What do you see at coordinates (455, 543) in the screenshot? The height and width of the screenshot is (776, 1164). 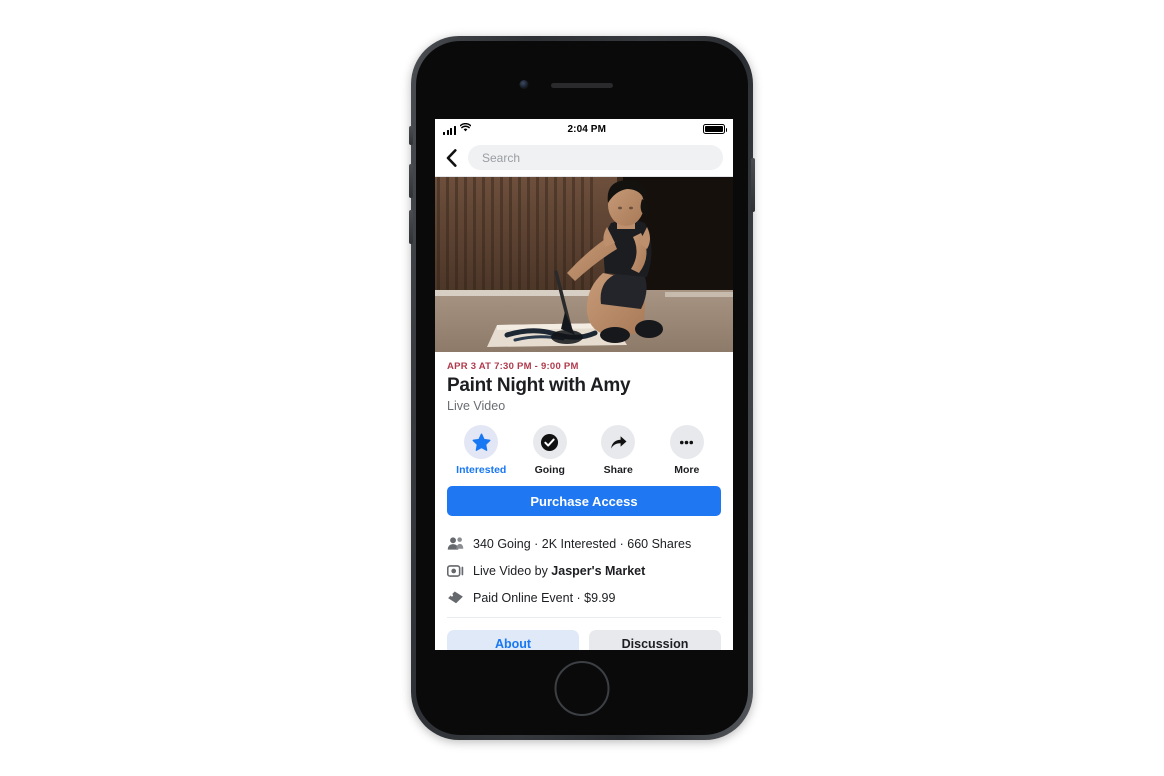 I see `people-group-icon` at bounding box center [455, 543].